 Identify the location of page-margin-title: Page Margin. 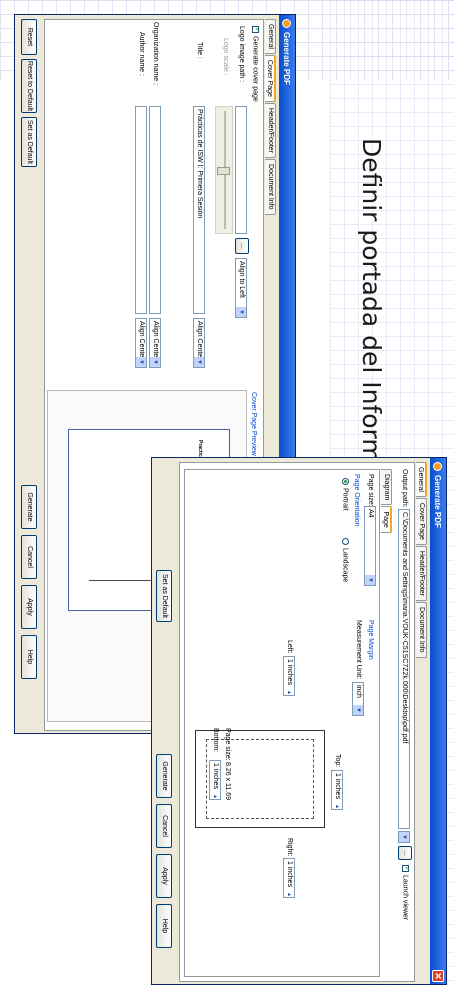
(370, 640).